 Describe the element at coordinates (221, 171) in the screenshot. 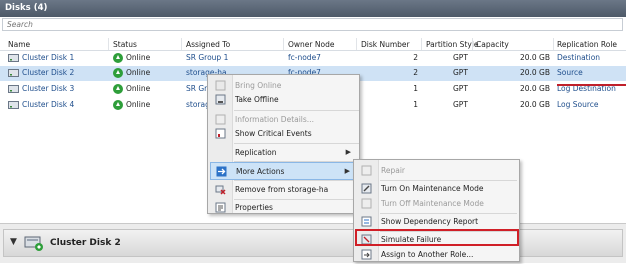

I see `more-actions-icon` at that location.